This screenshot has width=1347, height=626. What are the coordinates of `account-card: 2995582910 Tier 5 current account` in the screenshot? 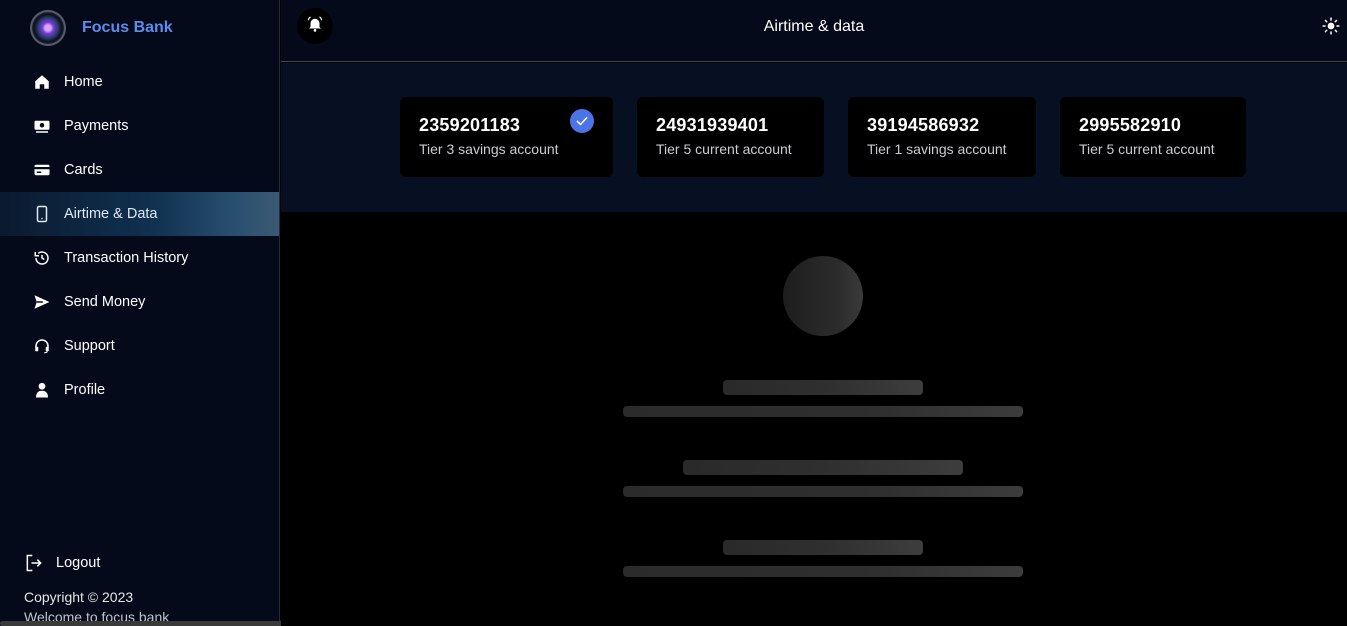 It's located at (1153, 137).